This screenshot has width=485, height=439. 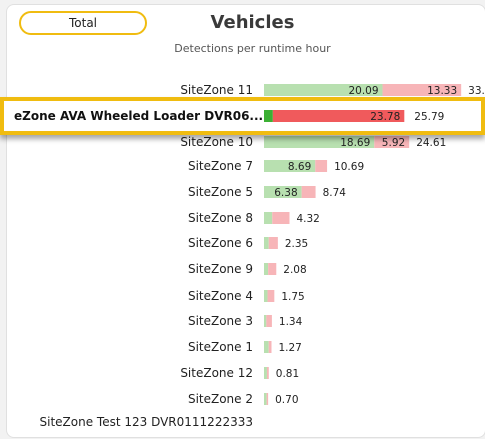 I want to click on category-label: SiteZone 9, so click(x=220, y=269).